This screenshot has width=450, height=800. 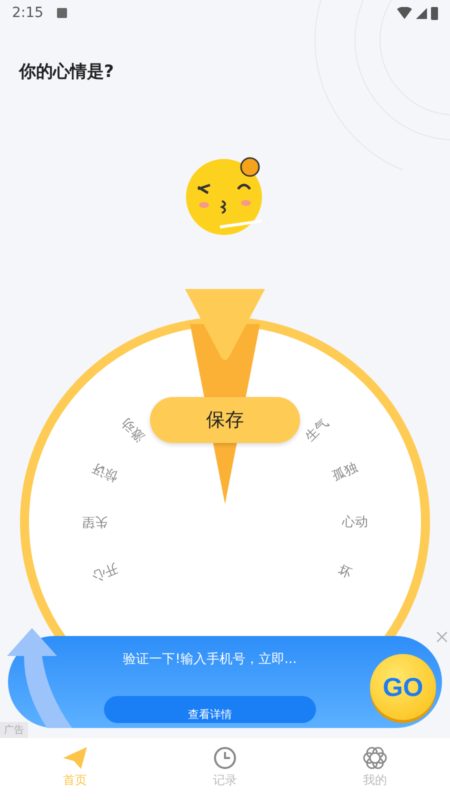 What do you see at coordinates (345, 572) in the screenshot?
I see `mood-label: 坏` at bounding box center [345, 572].